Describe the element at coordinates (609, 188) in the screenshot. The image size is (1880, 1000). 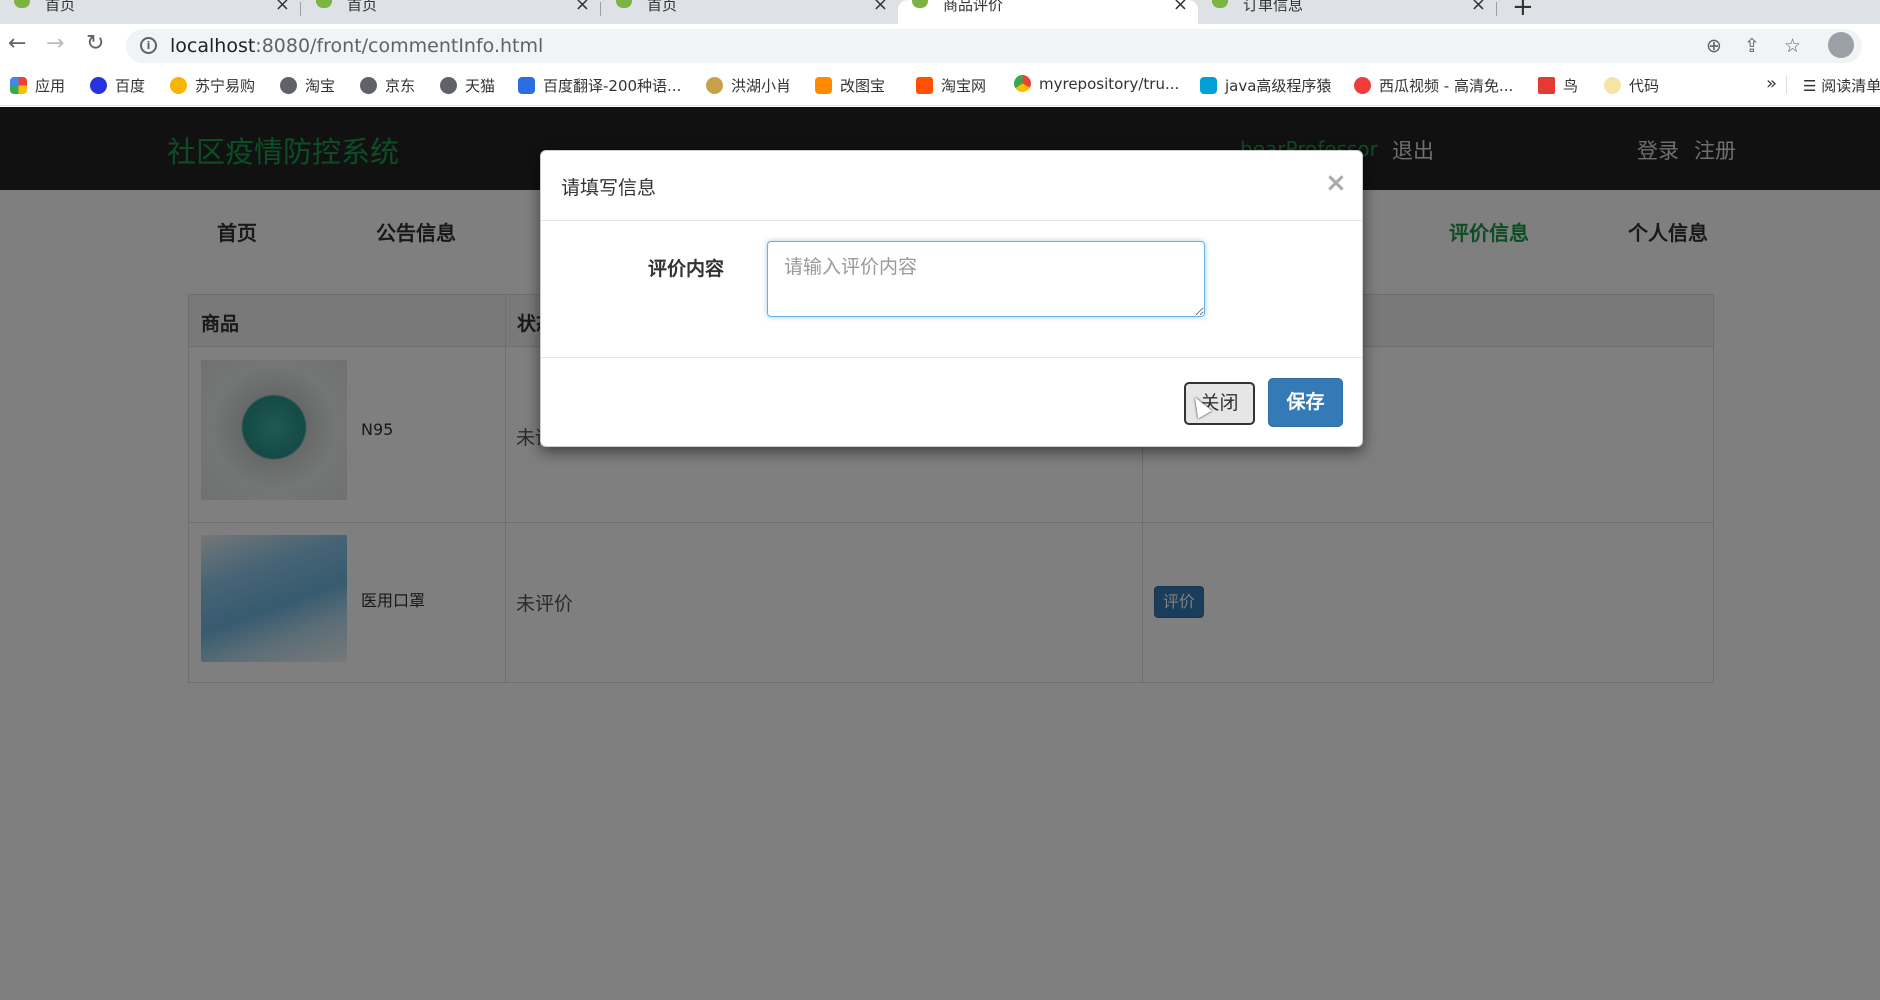
I see `modal-title: 请填写信息` at that location.